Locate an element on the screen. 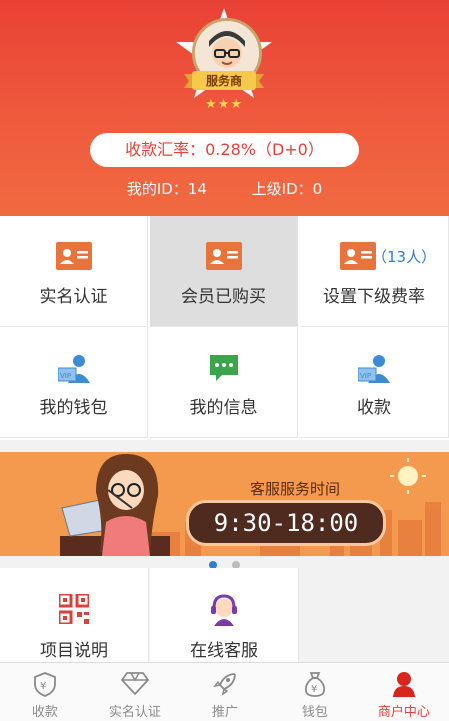 The width and height of the screenshot is (449, 721). chat-bubble-icon is located at coordinates (223, 368).